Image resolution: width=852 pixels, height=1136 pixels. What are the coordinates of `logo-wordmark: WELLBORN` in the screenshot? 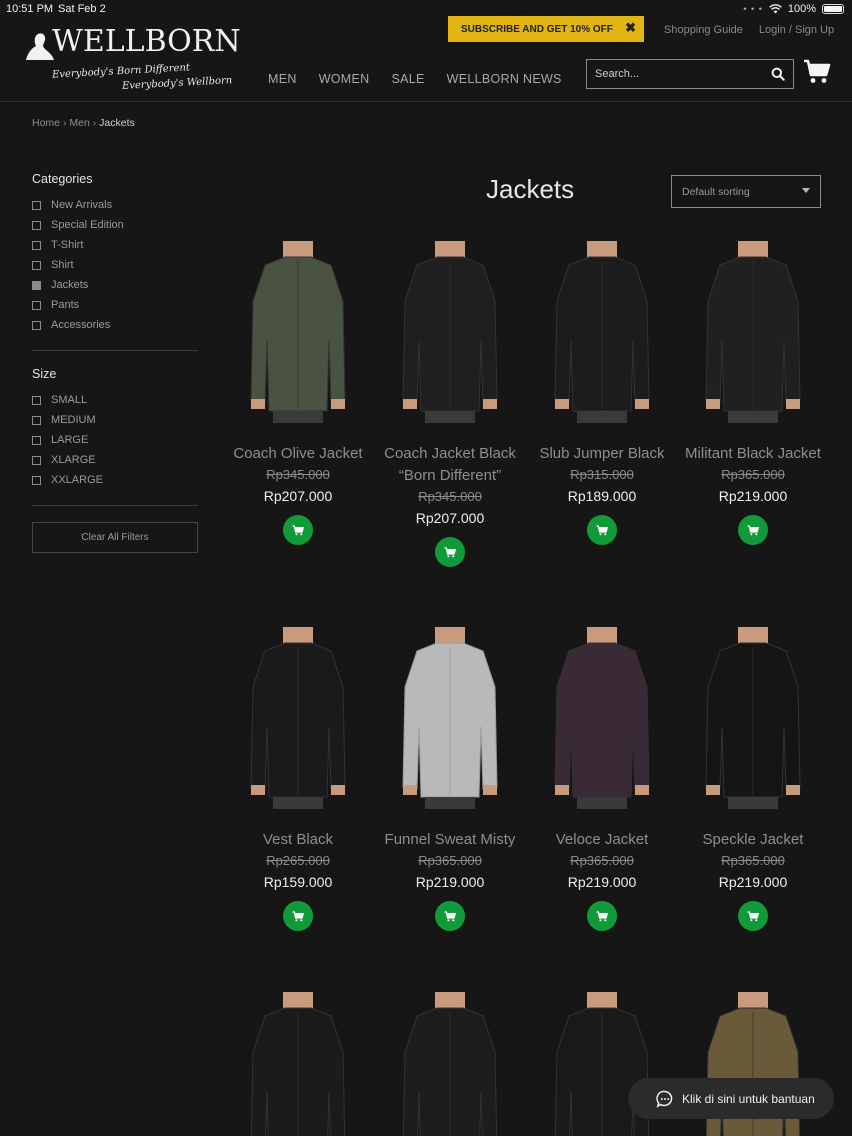 It's located at (146, 41).